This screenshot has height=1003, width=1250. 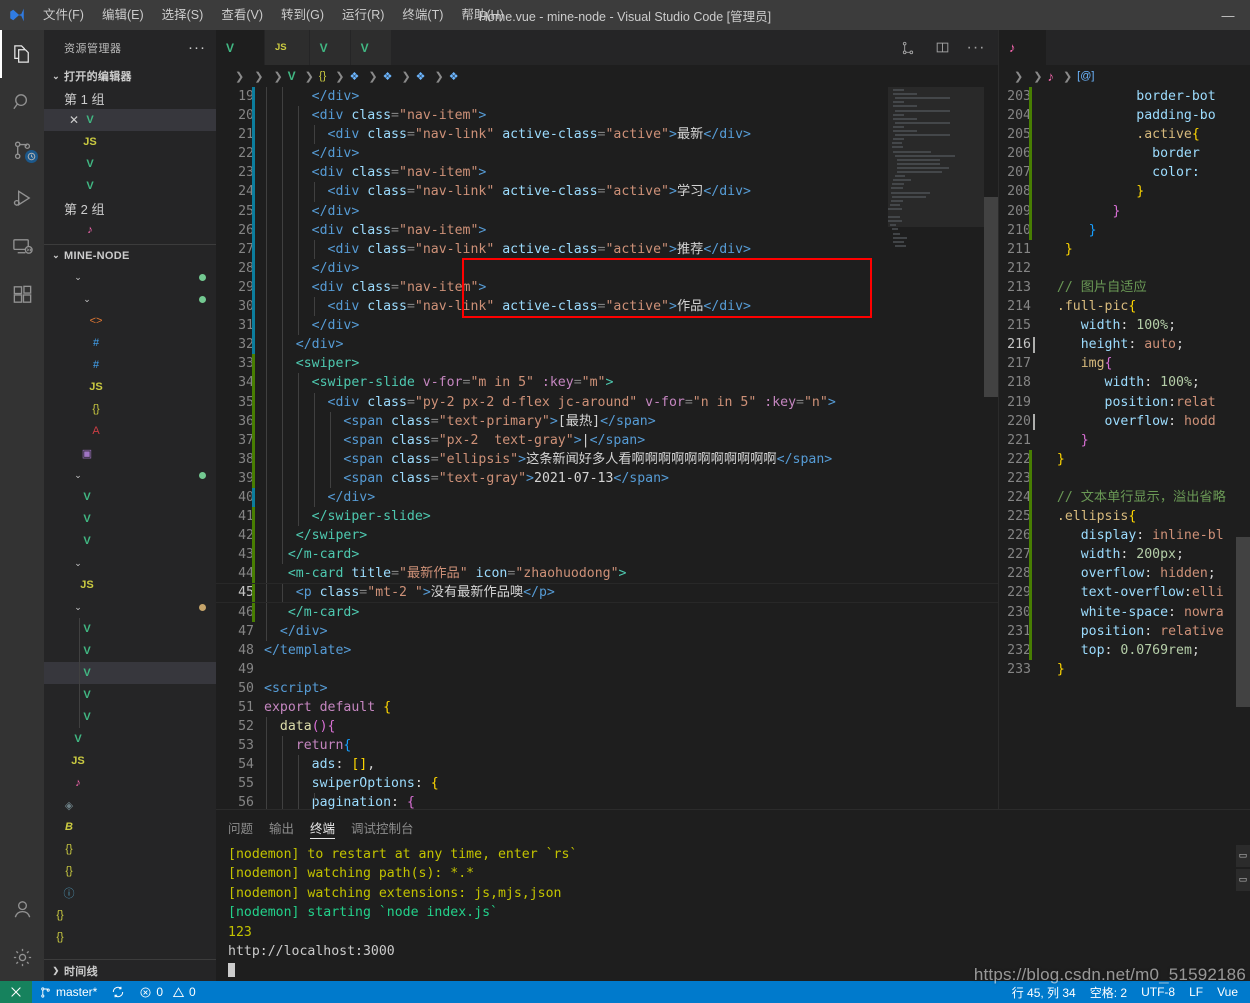 What do you see at coordinates (74, 120) in the screenshot?
I see `close-icon: ✕` at bounding box center [74, 120].